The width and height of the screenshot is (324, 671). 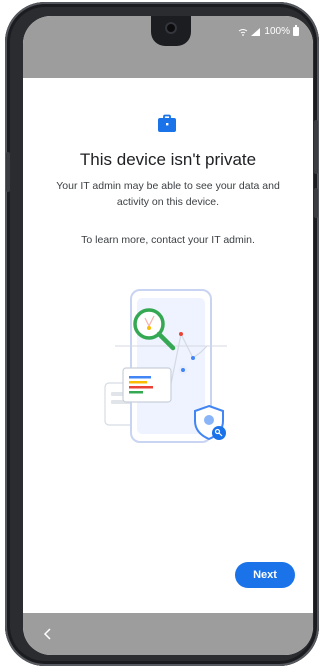 What do you see at coordinates (243, 32) in the screenshot?
I see `wifi-calling-icon` at bounding box center [243, 32].